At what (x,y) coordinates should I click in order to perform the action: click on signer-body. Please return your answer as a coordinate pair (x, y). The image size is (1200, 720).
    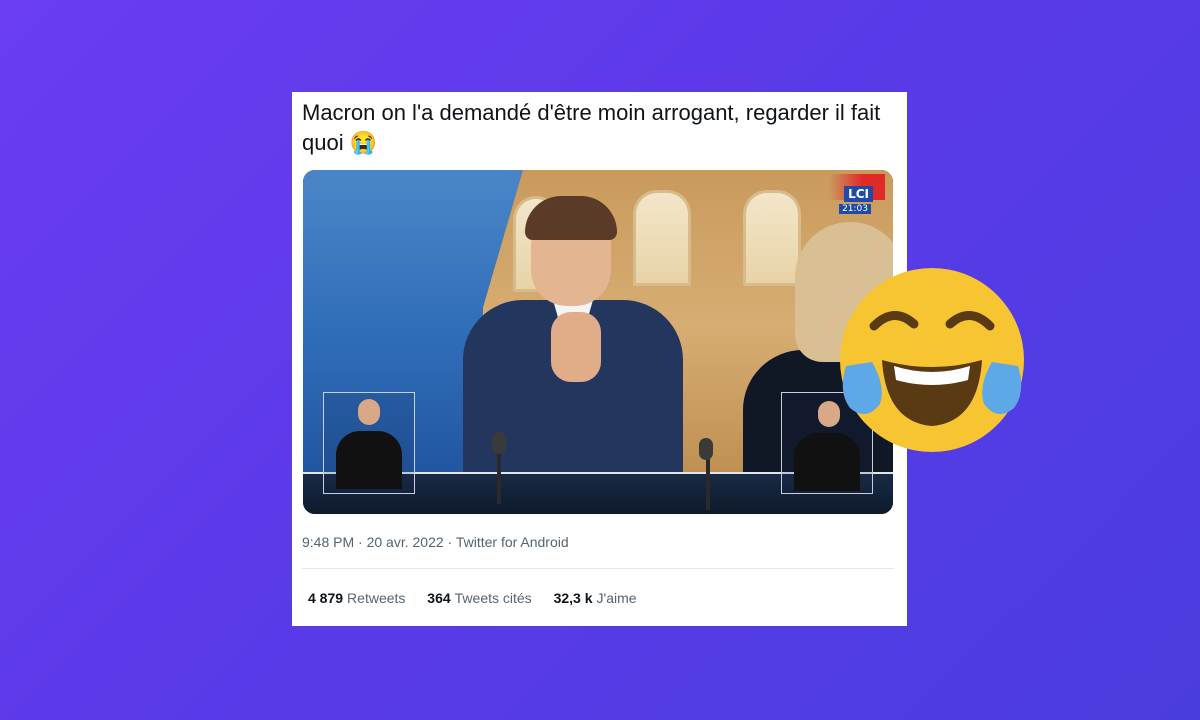
    Looking at the image, I should click on (369, 460).